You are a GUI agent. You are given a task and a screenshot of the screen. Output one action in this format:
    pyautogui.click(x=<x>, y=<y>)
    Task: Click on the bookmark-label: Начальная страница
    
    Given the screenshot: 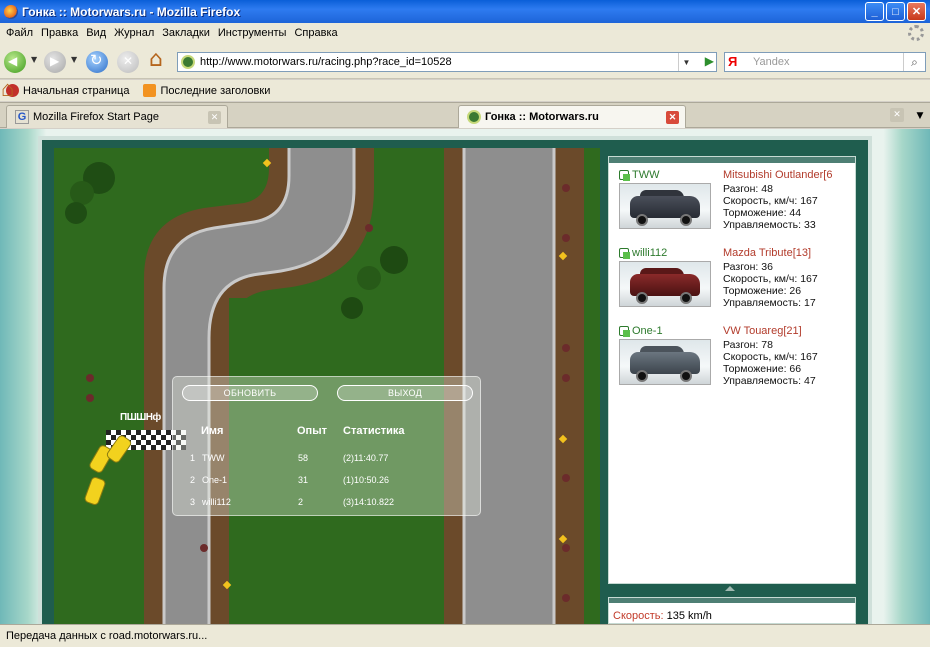 What is the action you would take?
    pyautogui.click(x=76, y=90)
    